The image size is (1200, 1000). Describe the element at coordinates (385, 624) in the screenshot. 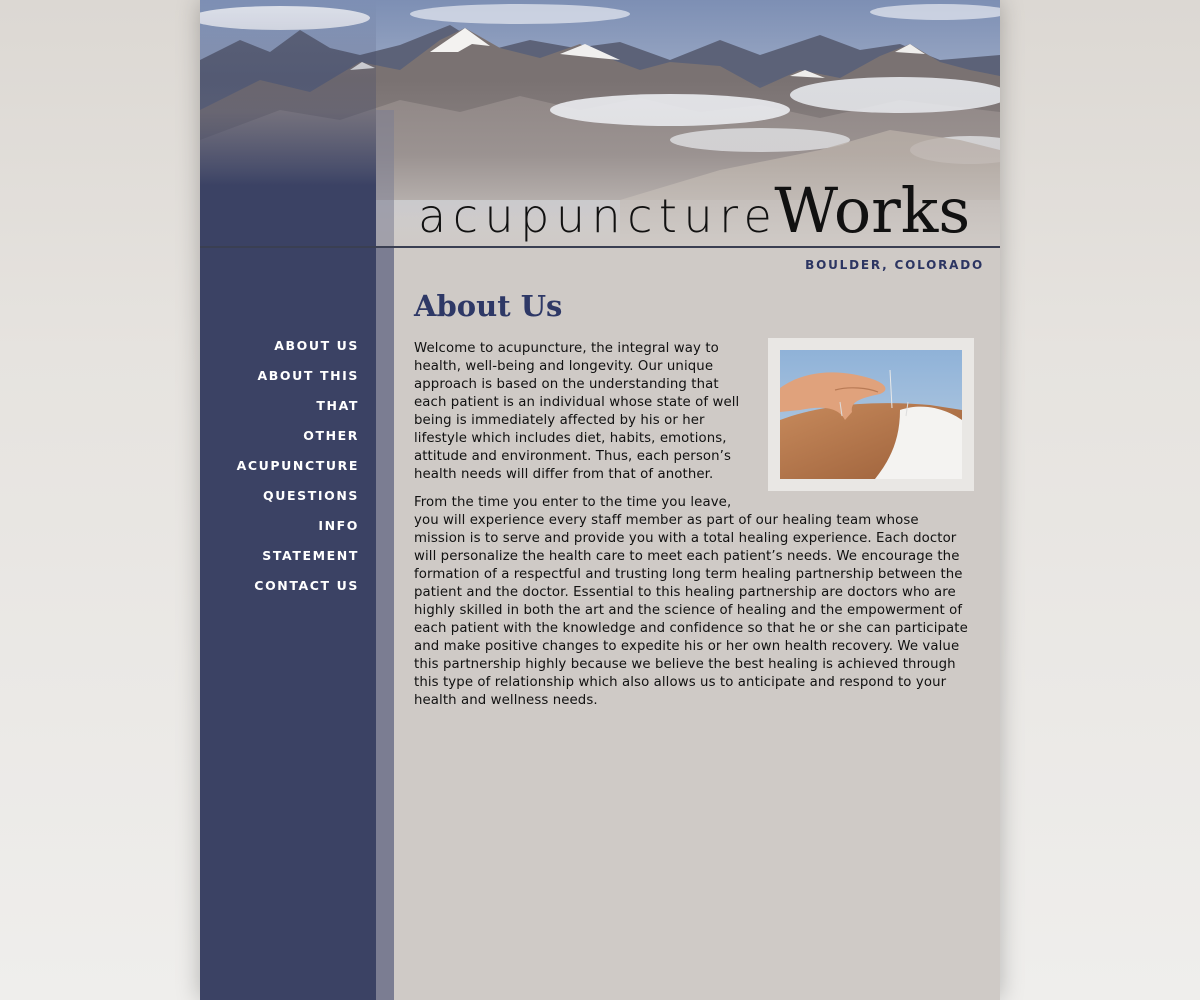

I see `sidebar-stripe` at that location.